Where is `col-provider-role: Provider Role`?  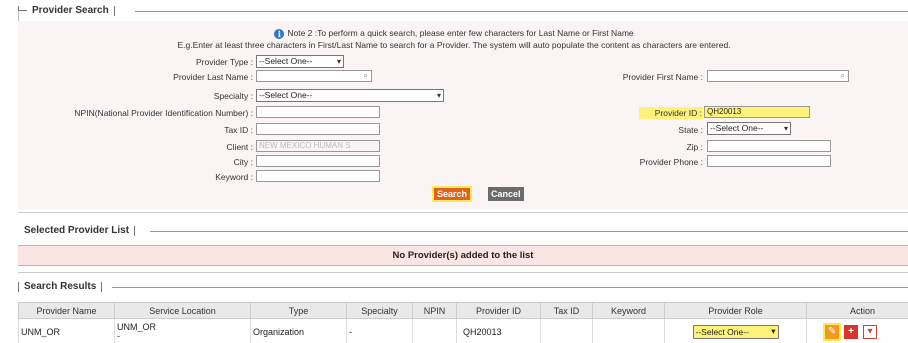 col-provider-role: Provider Role is located at coordinates (735, 310).